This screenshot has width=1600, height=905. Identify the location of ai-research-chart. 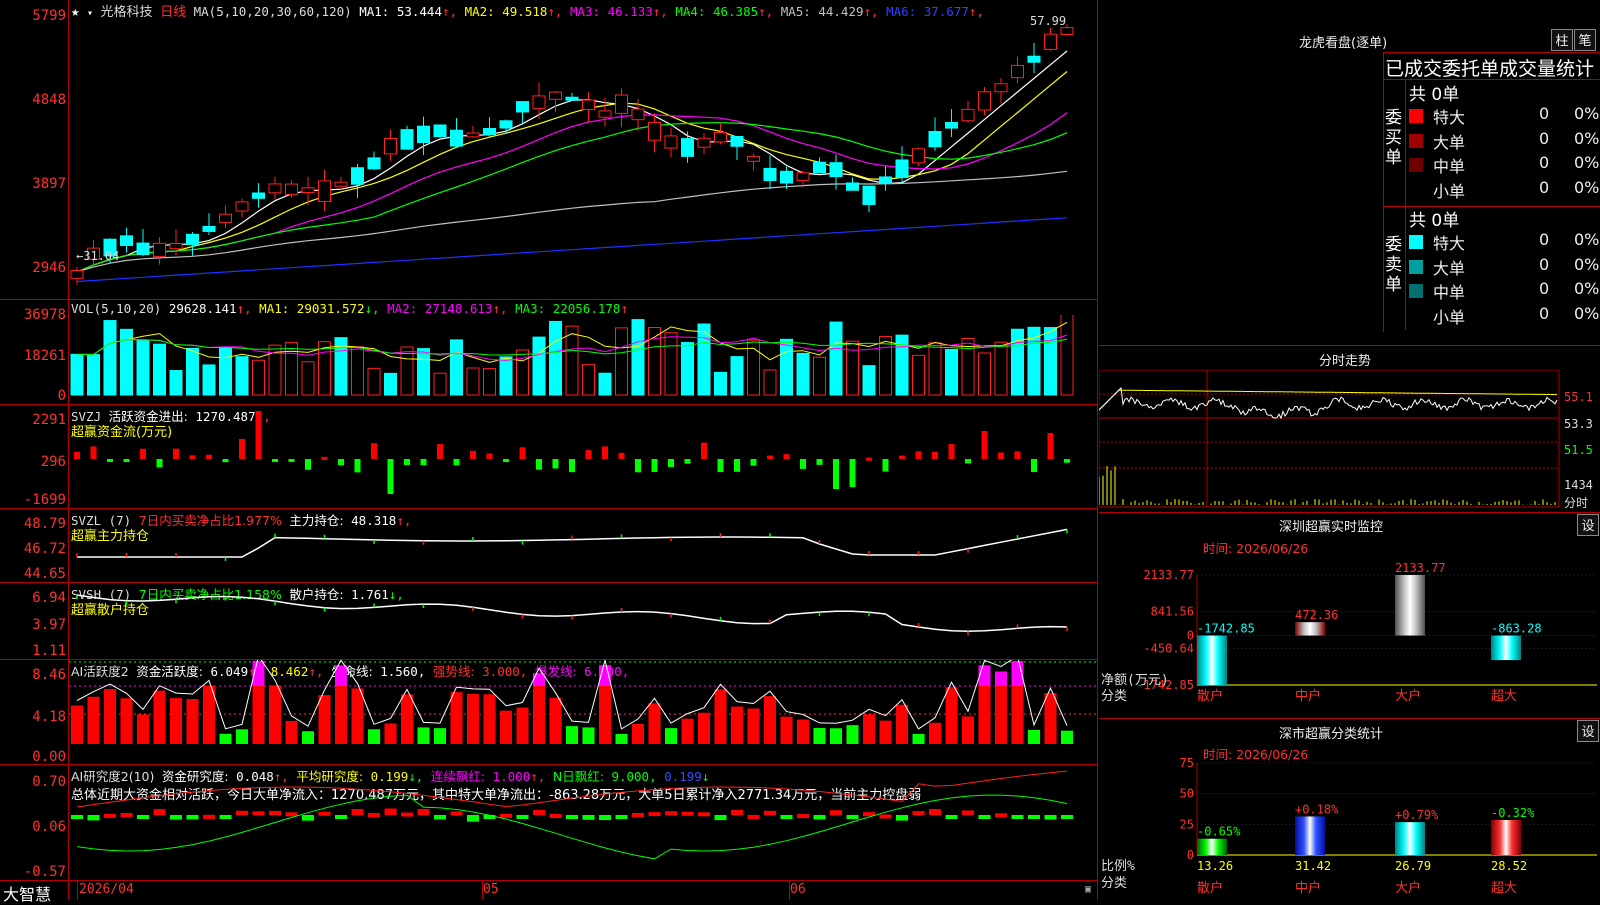
(583, 822).